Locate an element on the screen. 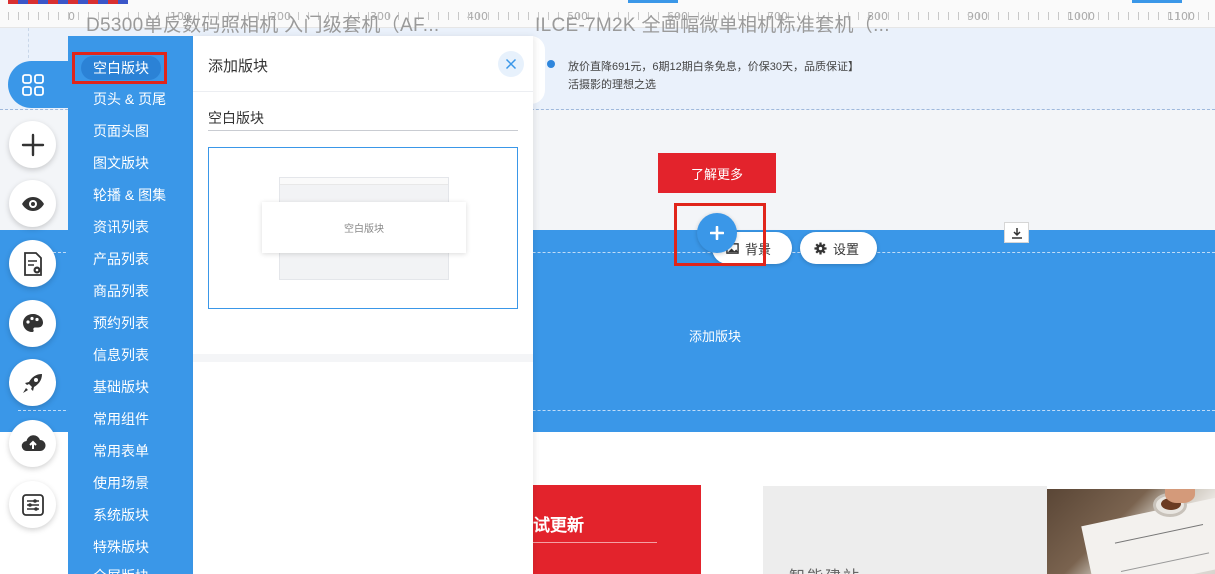 The width and height of the screenshot is (1215, 574). toolbar-add-button is located at coordinates (32, 144).